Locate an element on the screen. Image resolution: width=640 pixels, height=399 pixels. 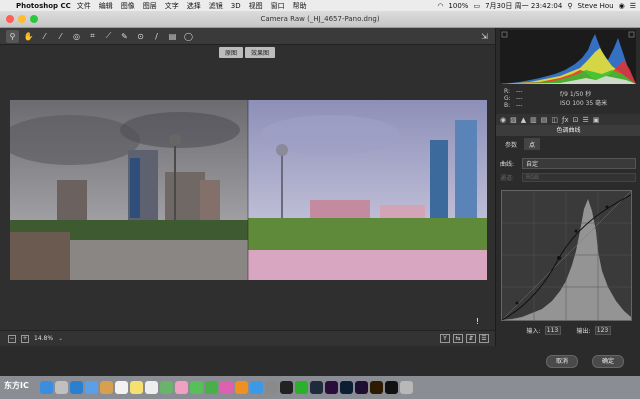
output-value-field: 123 is located at coordinates (602, 330).